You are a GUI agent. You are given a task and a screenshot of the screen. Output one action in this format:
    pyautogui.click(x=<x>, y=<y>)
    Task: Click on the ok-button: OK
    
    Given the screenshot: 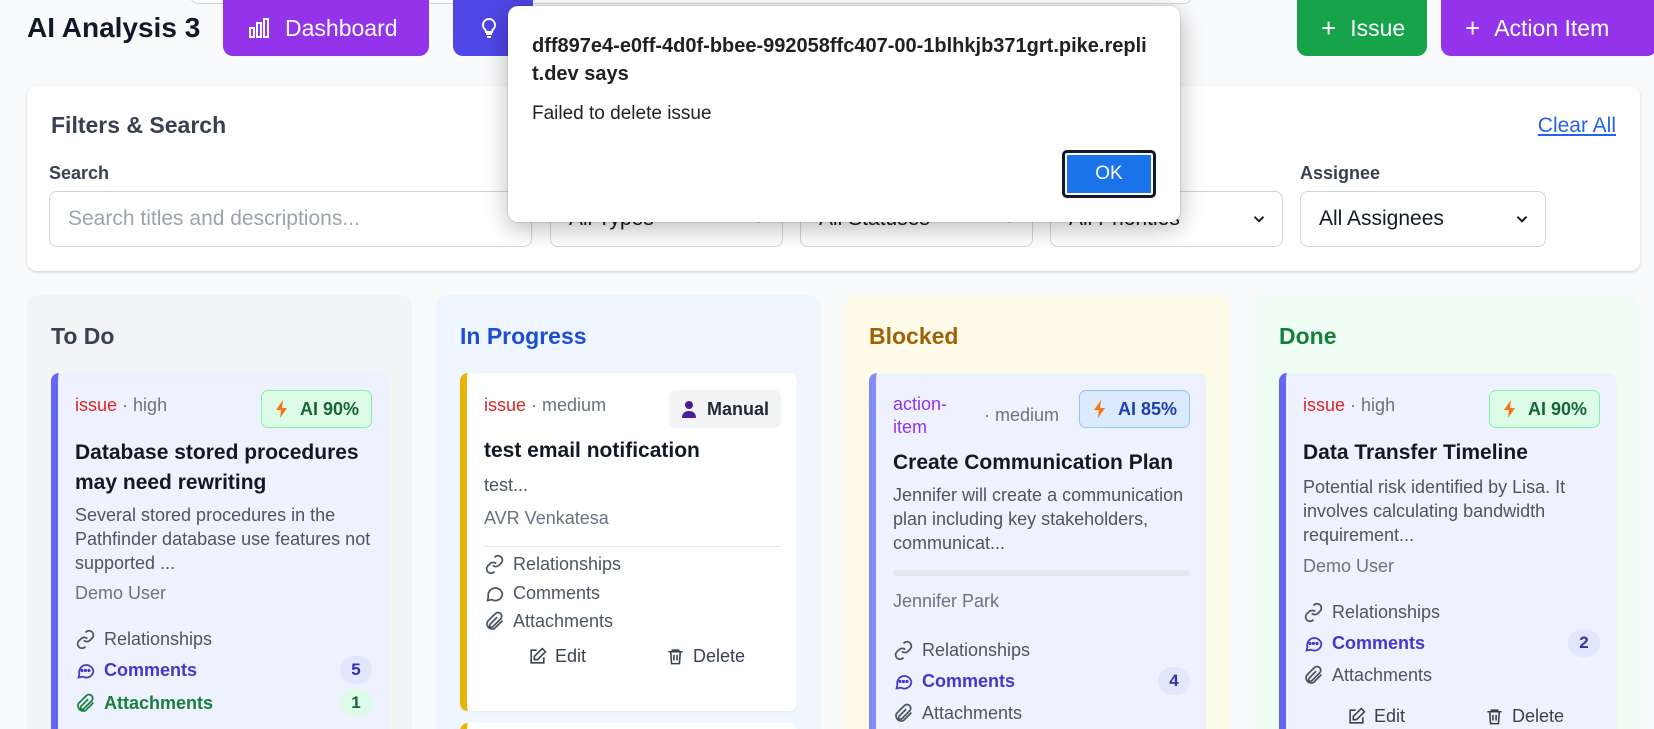 What is the action you would take?
    pyautogui.click(x=1109, y=174)
    